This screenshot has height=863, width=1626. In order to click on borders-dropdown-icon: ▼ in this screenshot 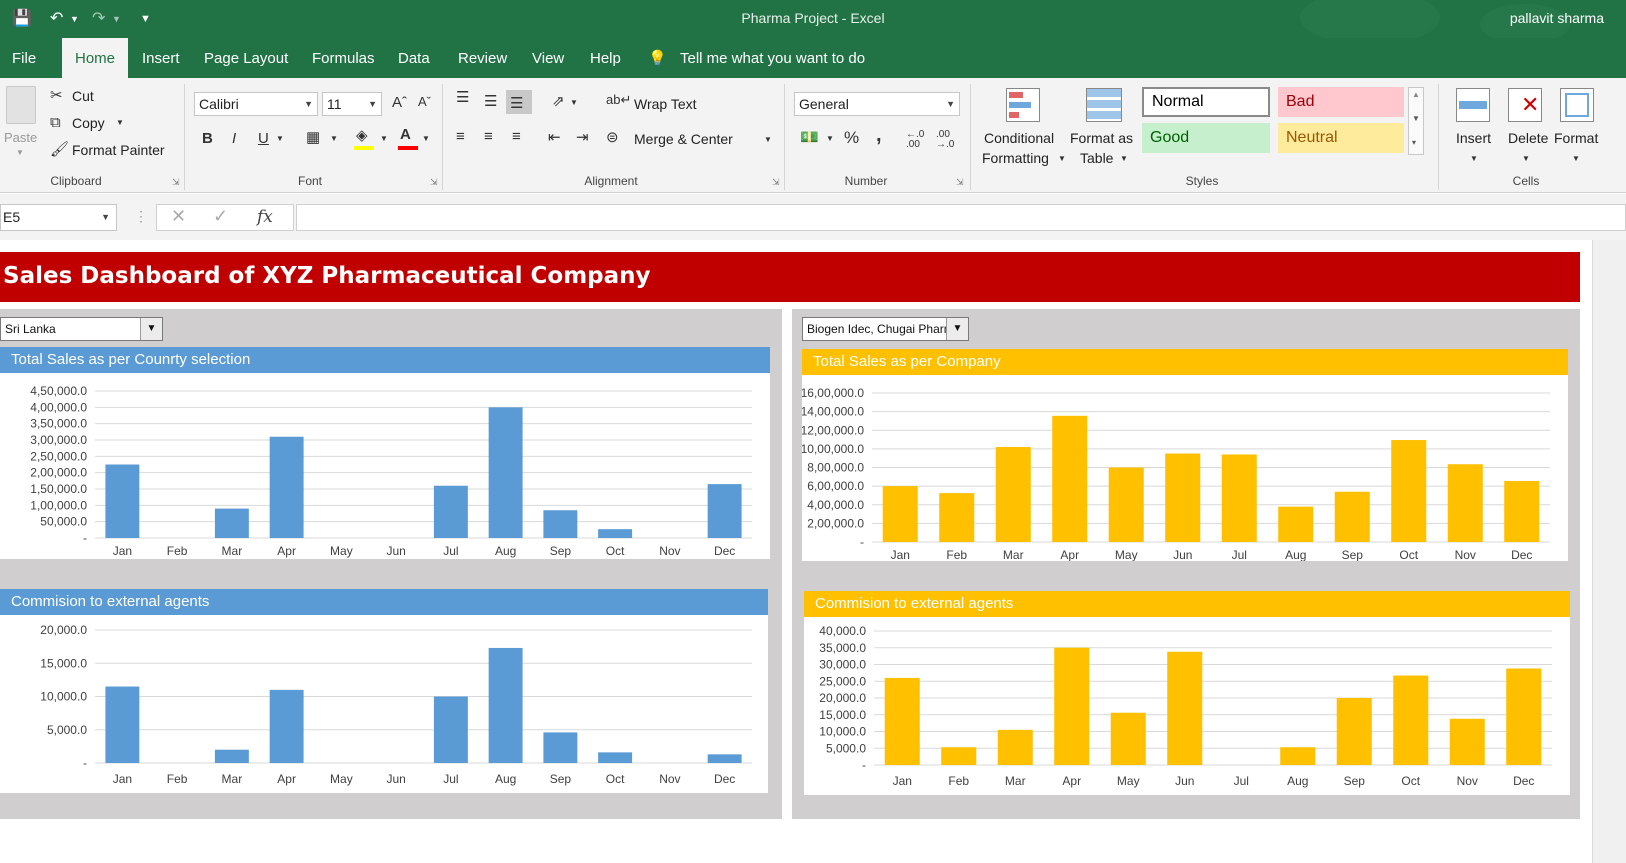, I will do `click(334, 138)`.